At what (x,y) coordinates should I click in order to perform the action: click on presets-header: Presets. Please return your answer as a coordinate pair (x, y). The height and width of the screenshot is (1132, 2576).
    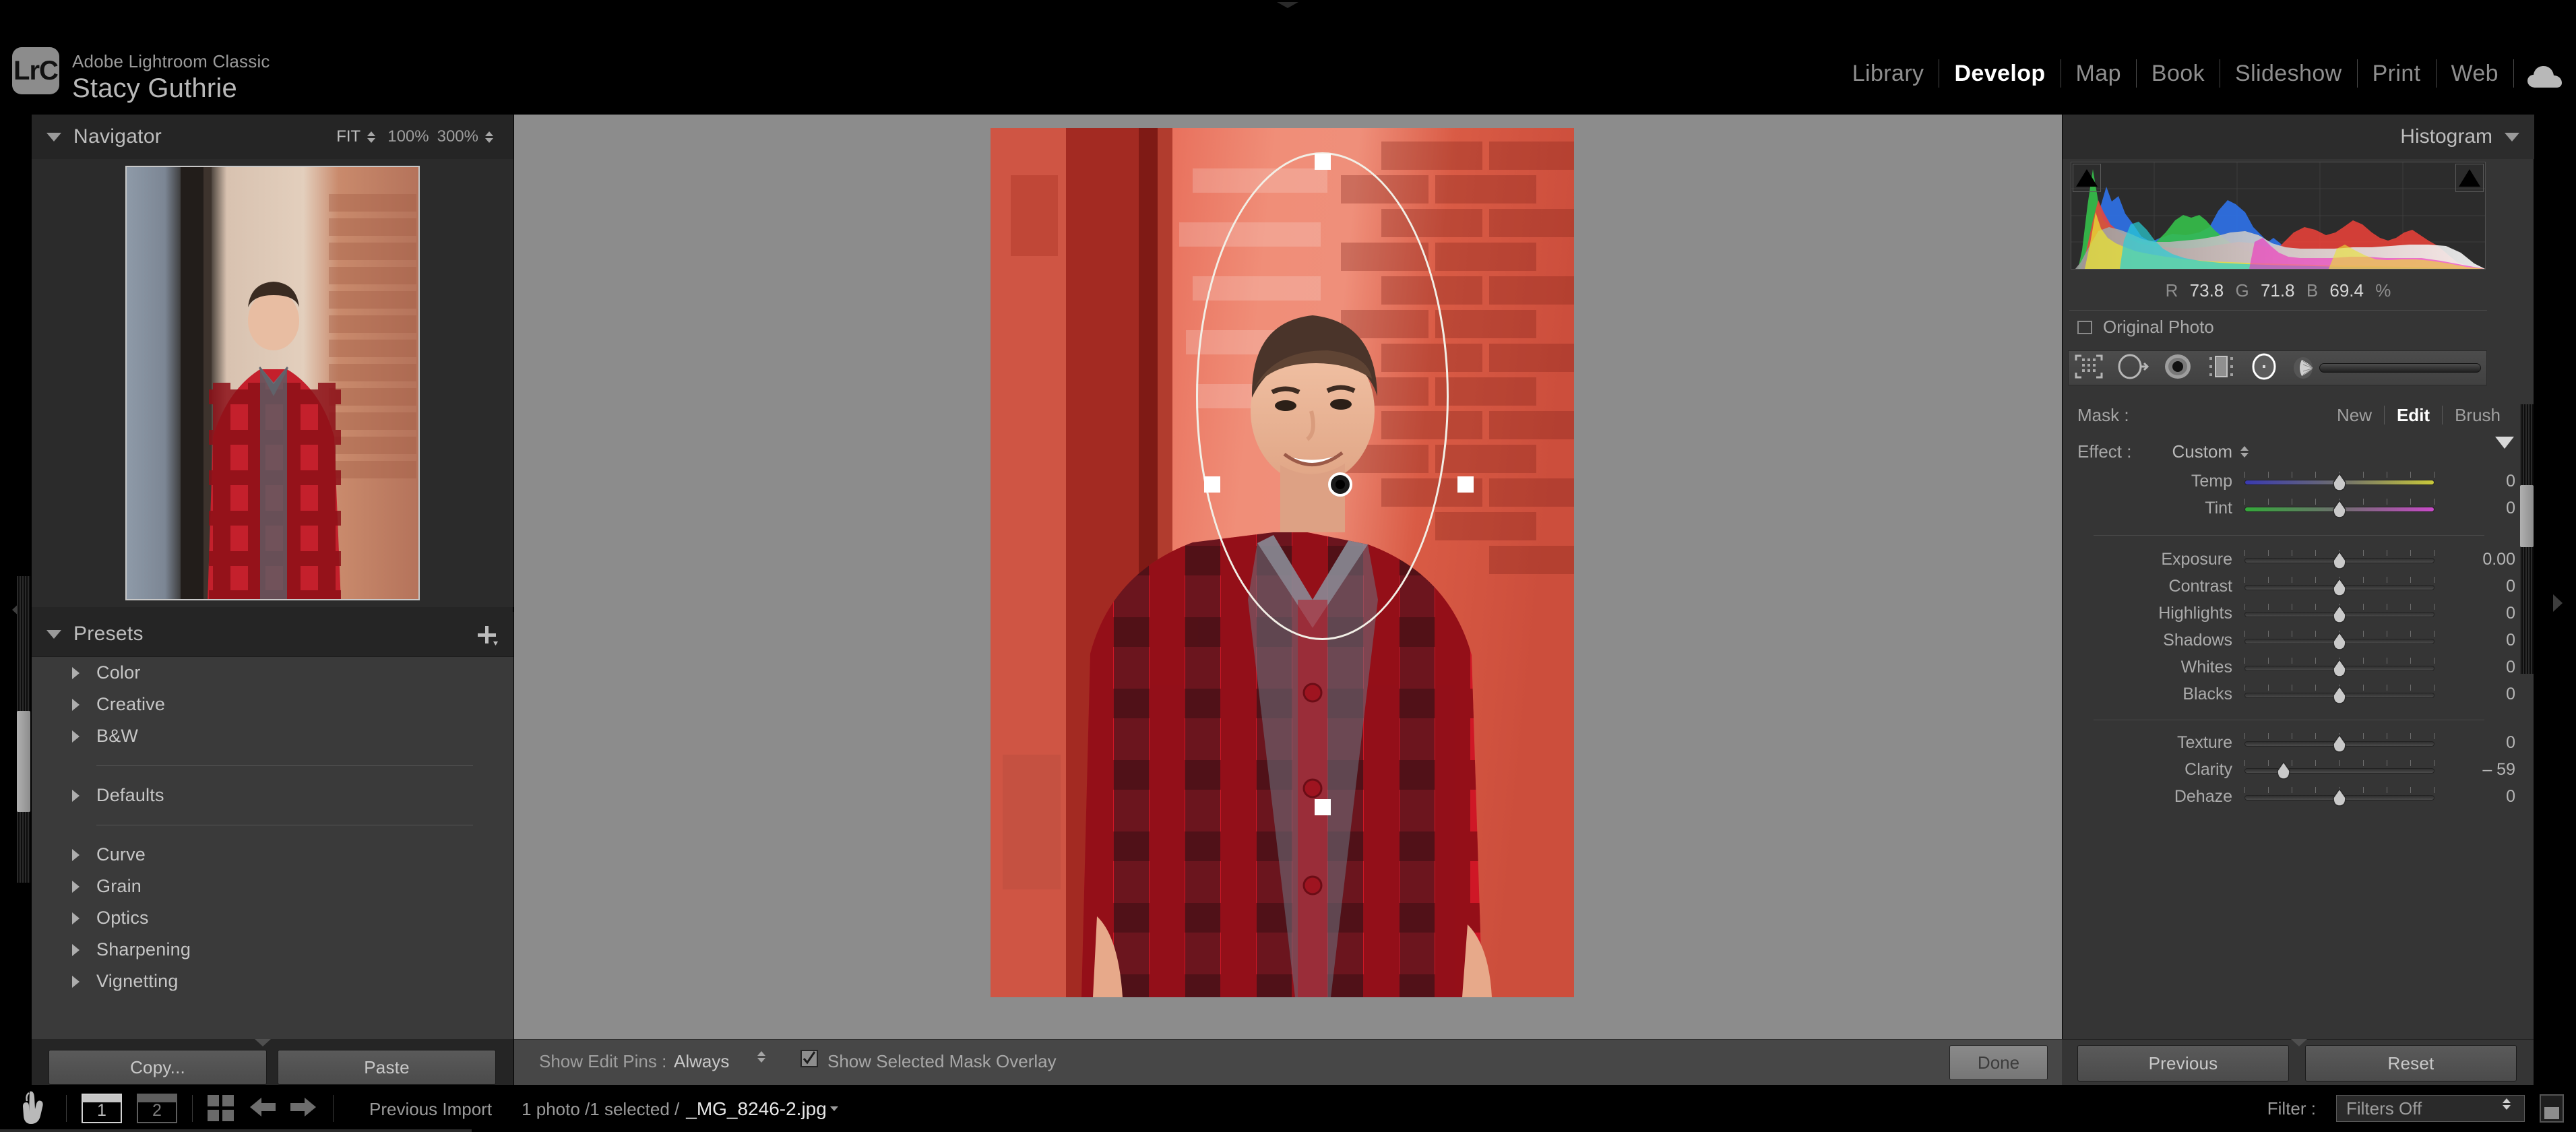
    Looking at the image, I should click on (272, 634).